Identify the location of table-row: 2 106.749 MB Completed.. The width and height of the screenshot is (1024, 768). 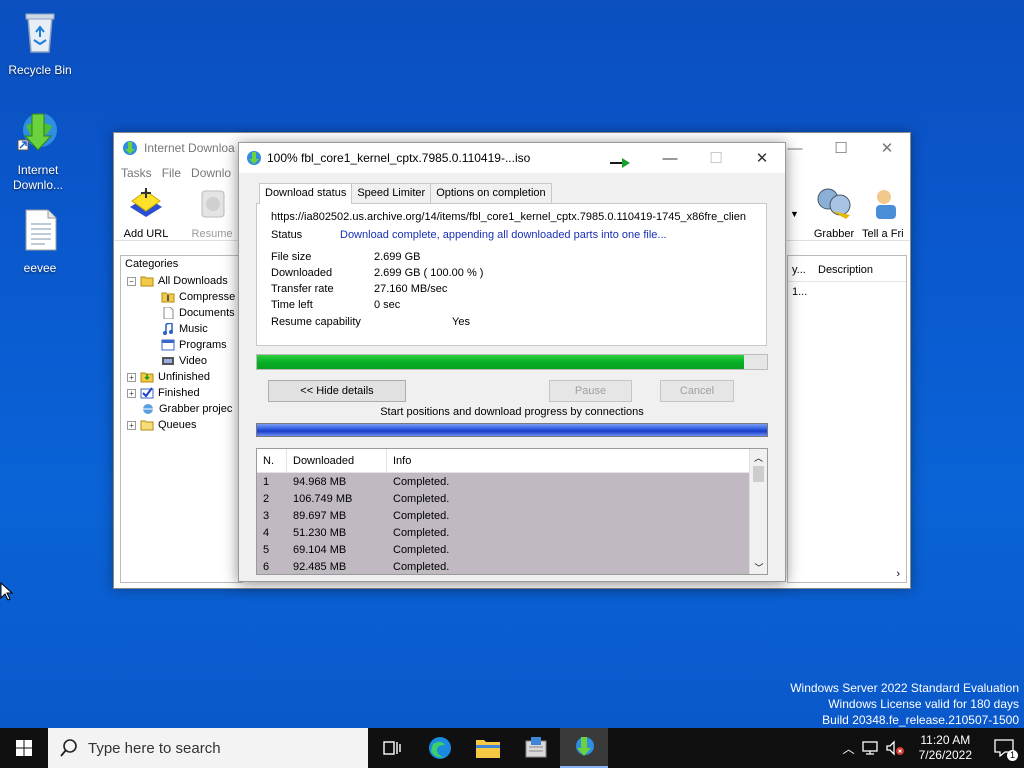
(503, 498).